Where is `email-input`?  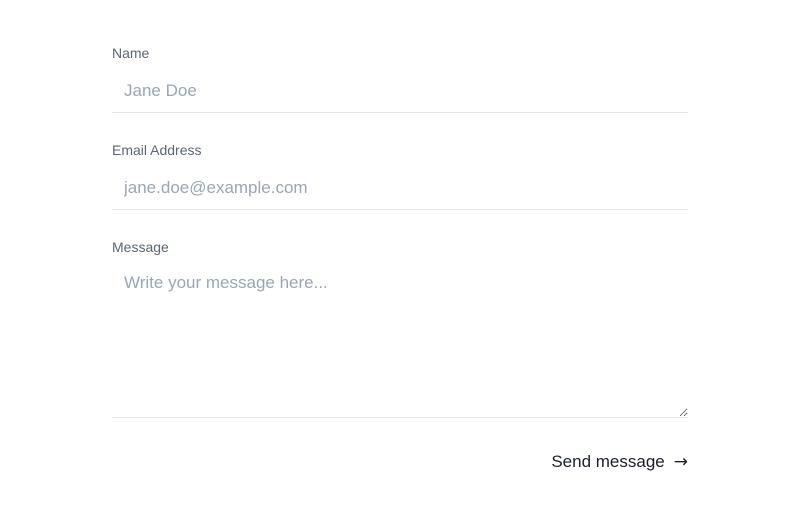 email-input is located at coordinates (400, 188).